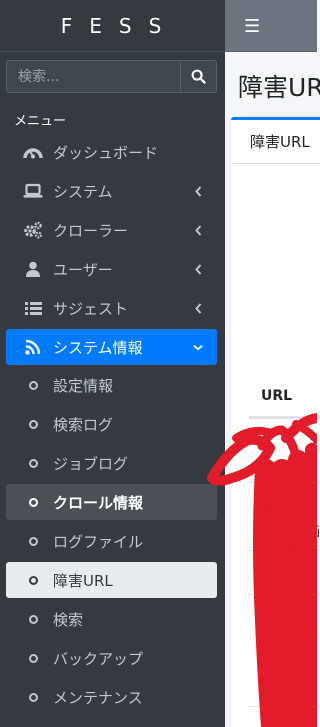 The width and height of the screenshot is (320, 727). What do you see at coordinates (33, 191) in the screenshot?
I see `laptop-icon` at bounding box center [33, 191].